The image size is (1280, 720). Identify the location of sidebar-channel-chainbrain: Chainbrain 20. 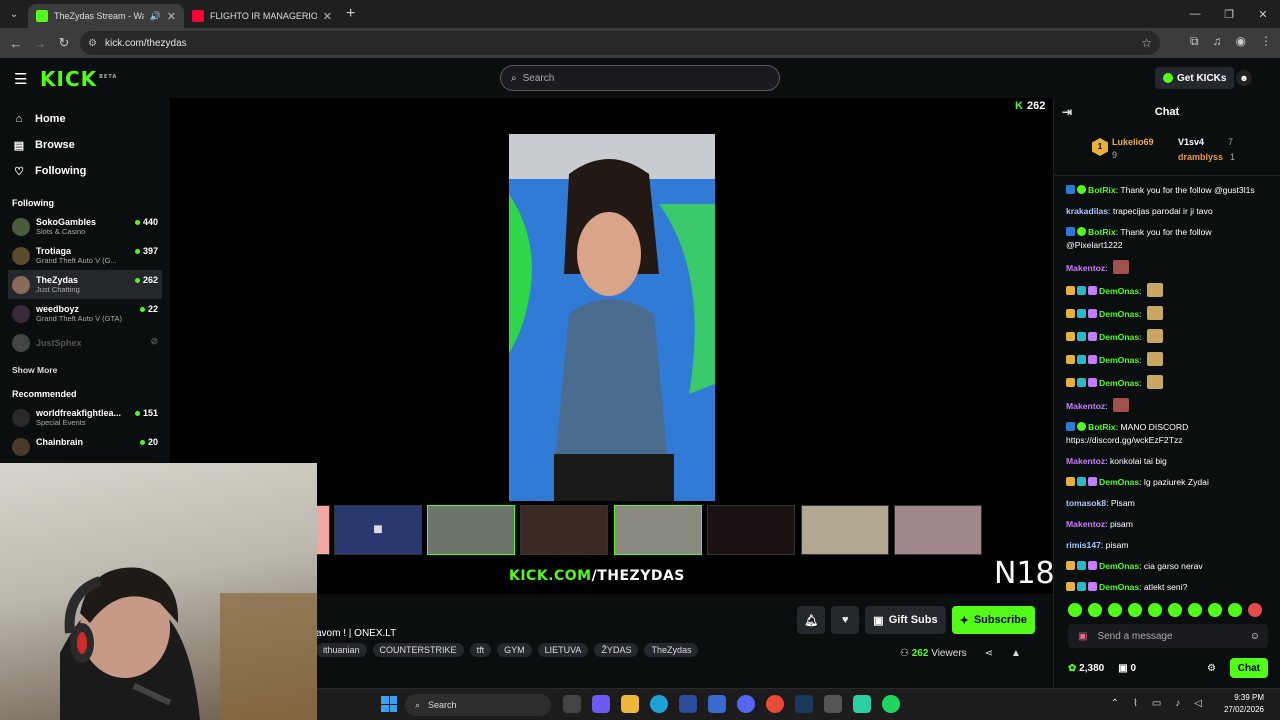
(85, 446).